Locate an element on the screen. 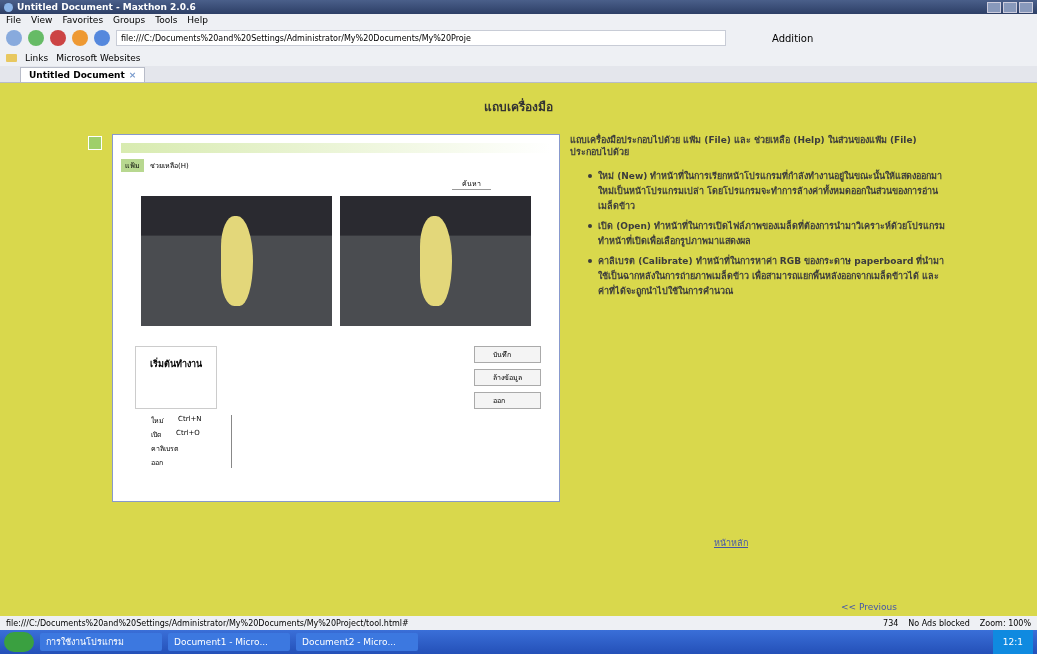  clock: 12:1 is located at coordinates (1012, 642).